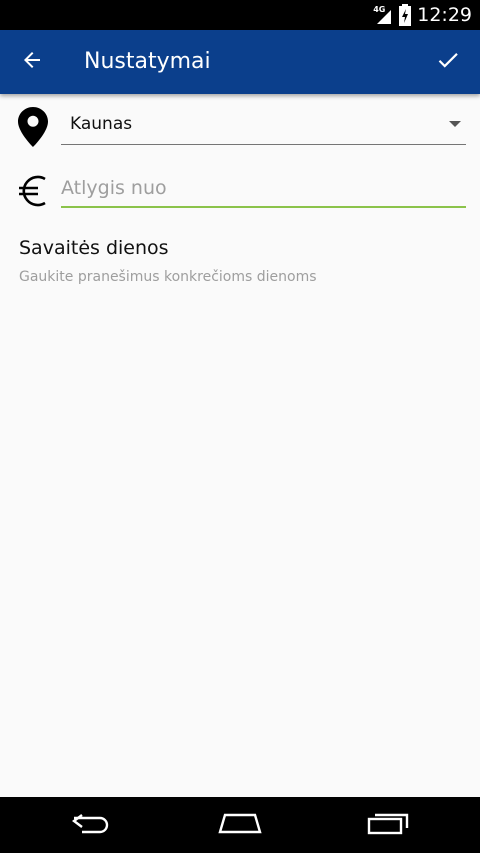 This screenshot has width=480, height=853. Describe the element at coordinates (405, 15) in the screenshot. I see `battery-charging-icon` at that location.